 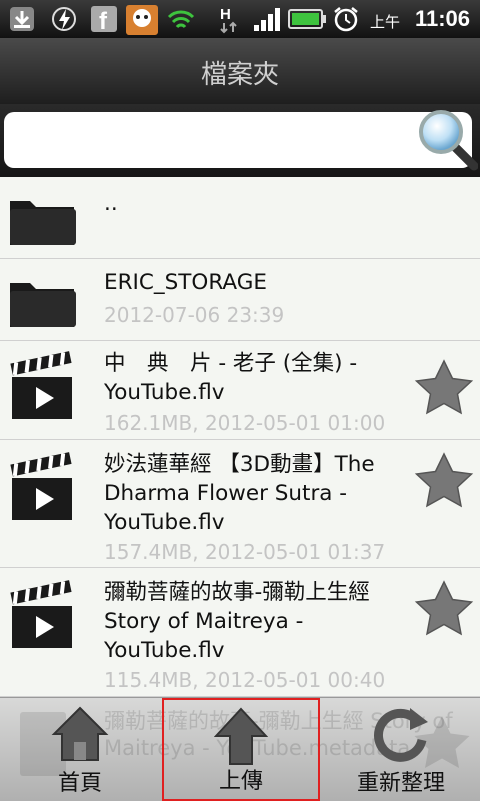 What do you see at coordinates (240, 300) in the screenshot?
I see `list-item-folder: ERIC_STORAGE 2012-07-06 23:39` at bounding box center [240, 300].